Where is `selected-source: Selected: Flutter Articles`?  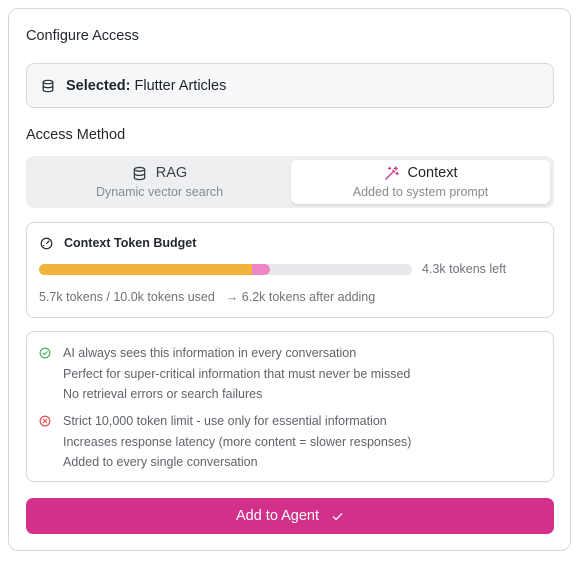
selected-source: Selected: Flutter Articles is located at coordinates (290, 85).